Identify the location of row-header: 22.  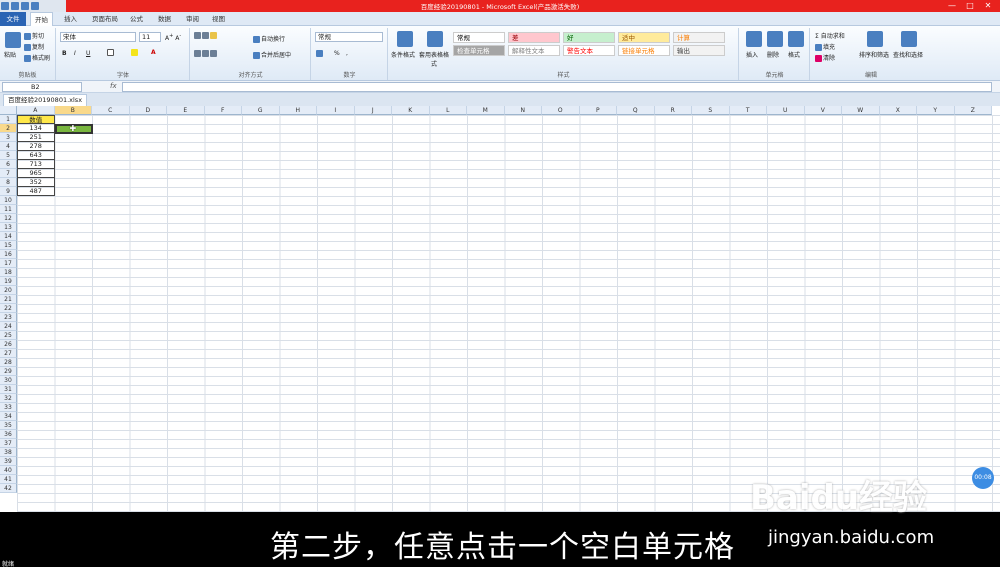
(8, 308).